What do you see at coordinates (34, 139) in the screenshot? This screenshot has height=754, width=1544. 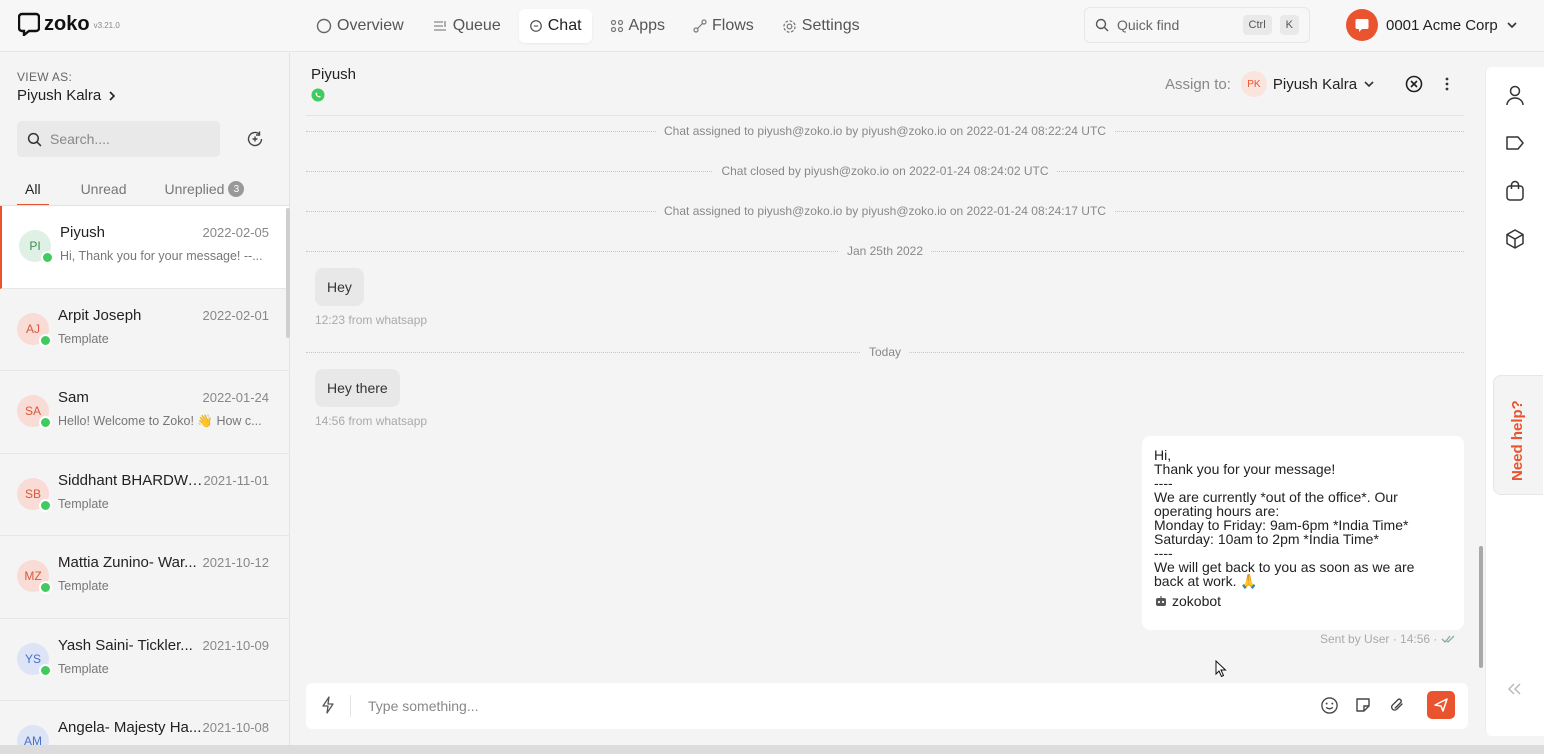 I see `search-icon` at bounding box center [34, 139].